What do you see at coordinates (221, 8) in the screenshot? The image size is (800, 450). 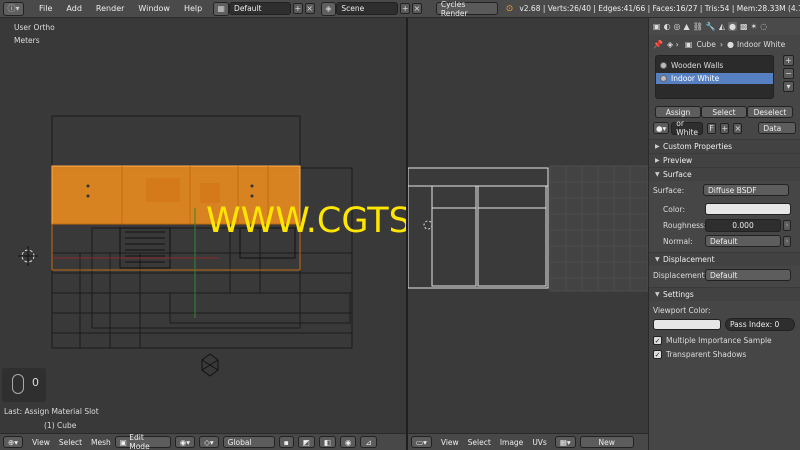 I see `screen-layout-icon: ▦` at bounding box center [221, 8].